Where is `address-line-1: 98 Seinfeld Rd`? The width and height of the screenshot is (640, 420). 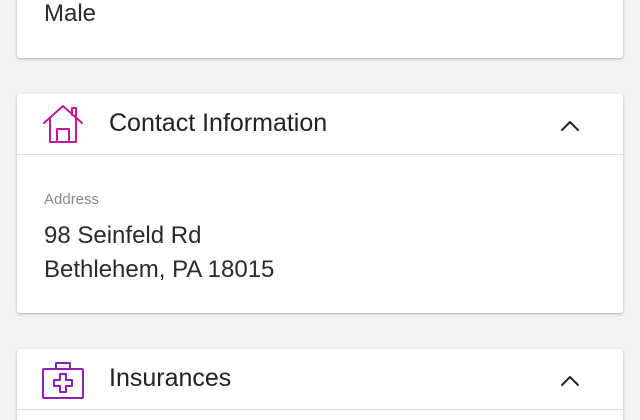
address-line-1: 98 Seinfeld Rd is located at coordinates (123, 235).